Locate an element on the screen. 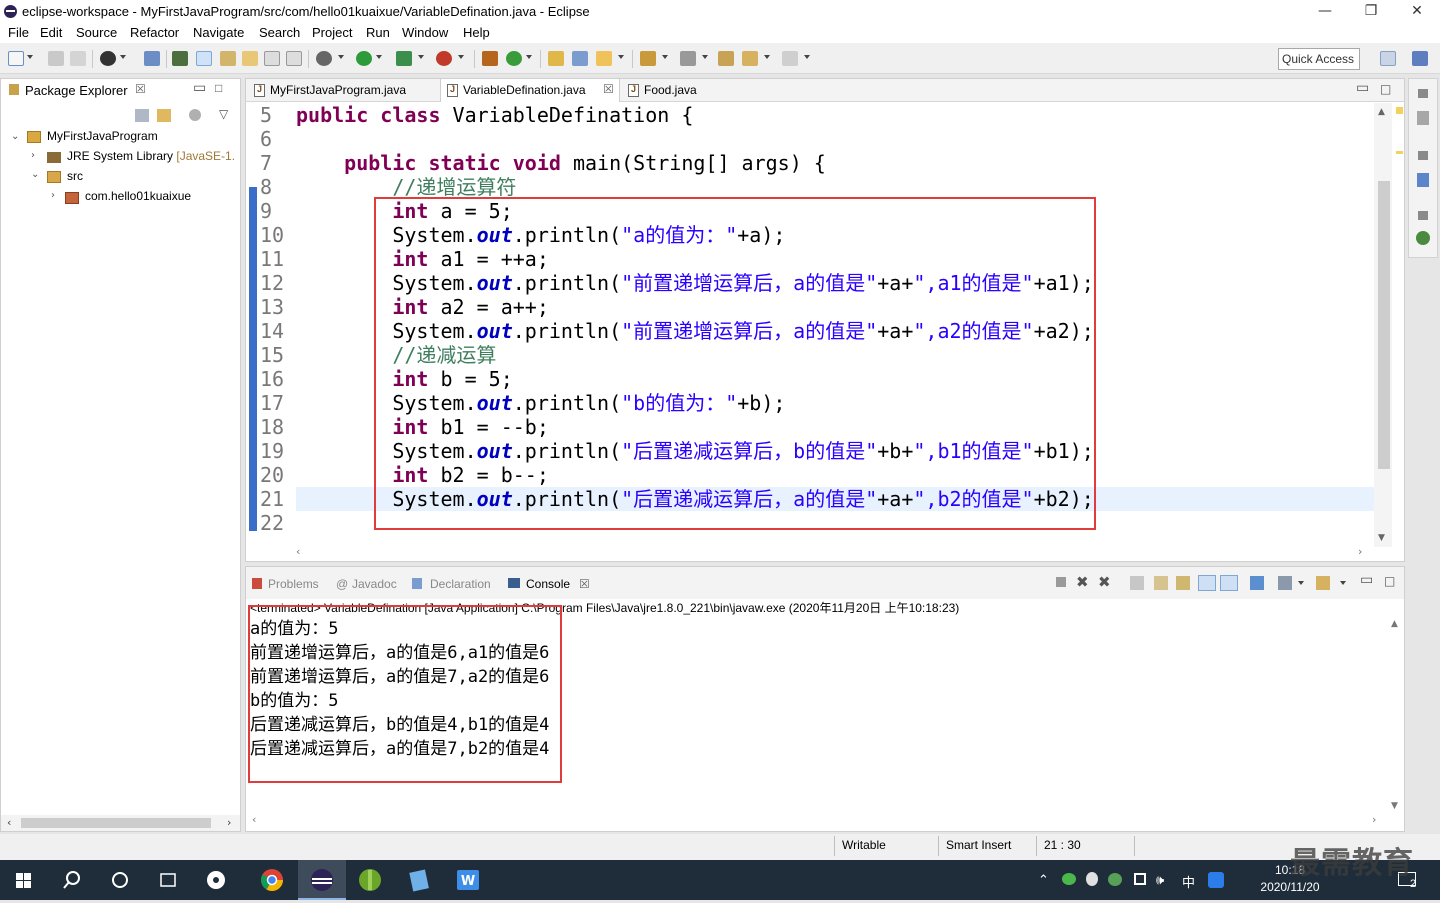 The image size is (1440, 903). menu-source: Source is located at coordinates (96, 32).